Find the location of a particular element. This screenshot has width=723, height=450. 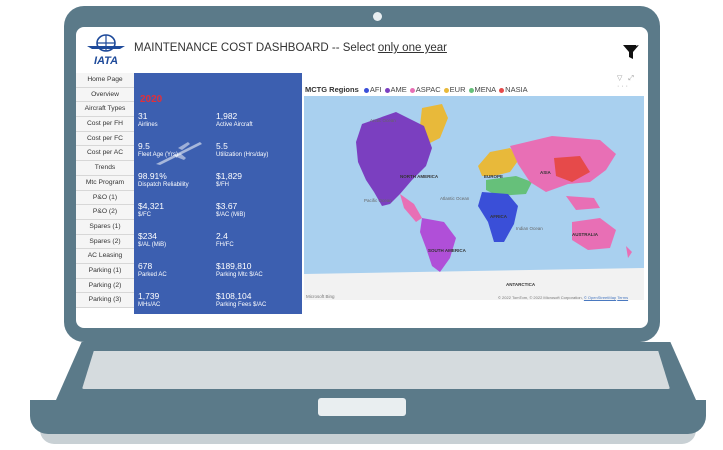

kpi-card: $3.67 $/AC (MiB) is located at coordinates (230, 210).